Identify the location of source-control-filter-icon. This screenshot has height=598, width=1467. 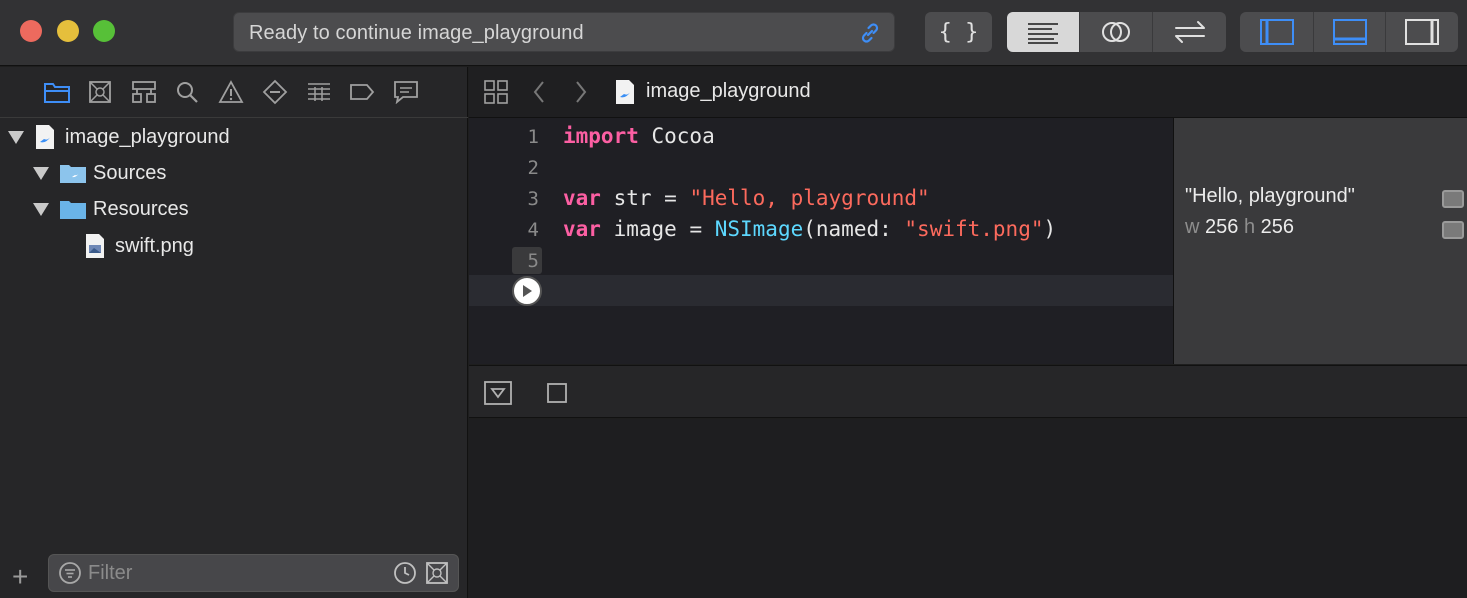
(437, 573).